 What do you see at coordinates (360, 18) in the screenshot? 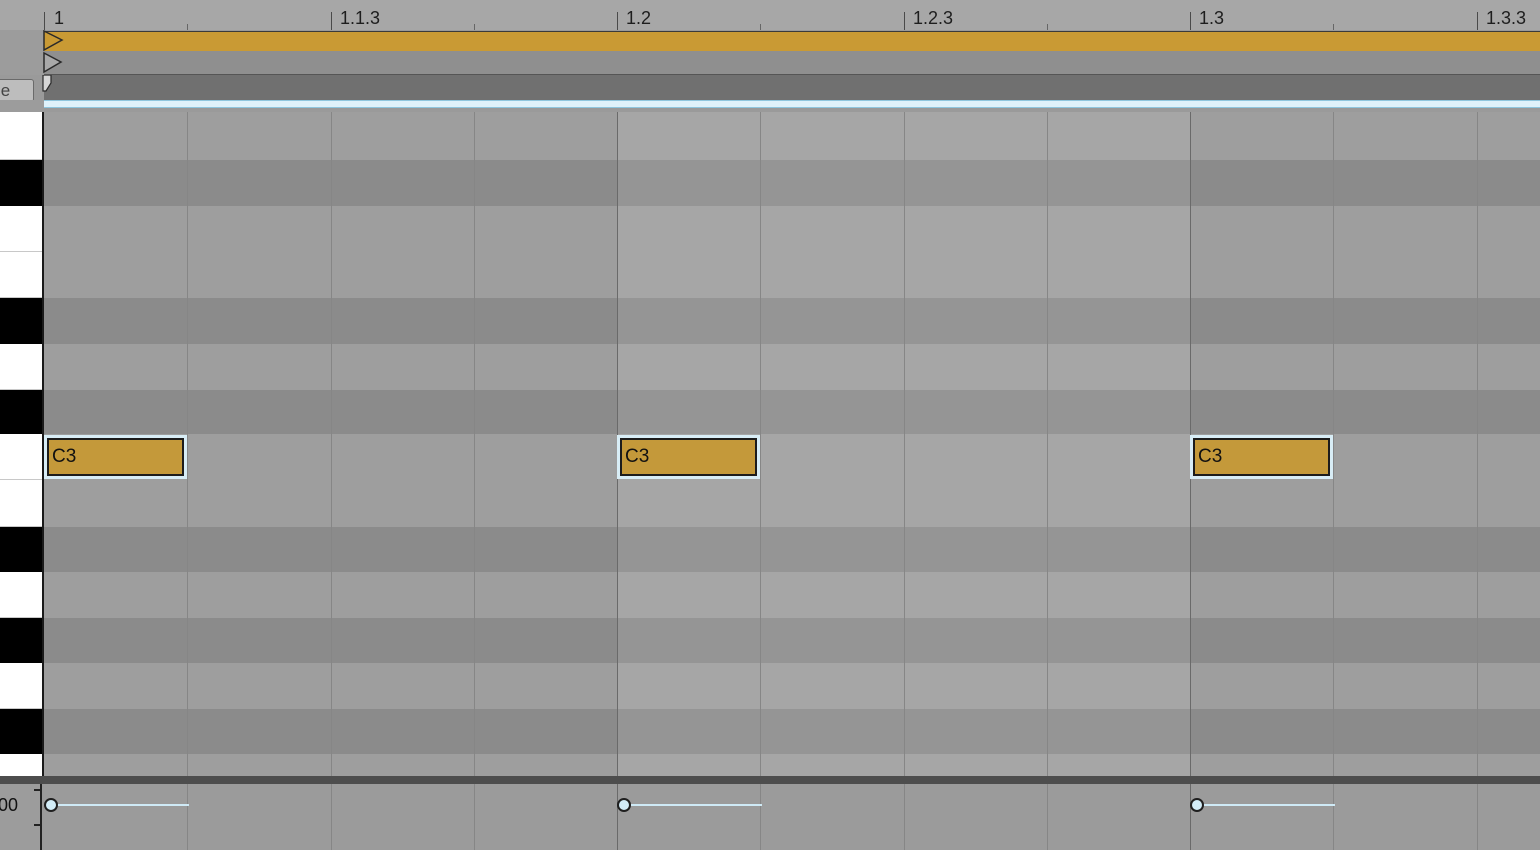
I see `ruler-label-1-1-3: 1.1.3` at bounding box center [360, 18].